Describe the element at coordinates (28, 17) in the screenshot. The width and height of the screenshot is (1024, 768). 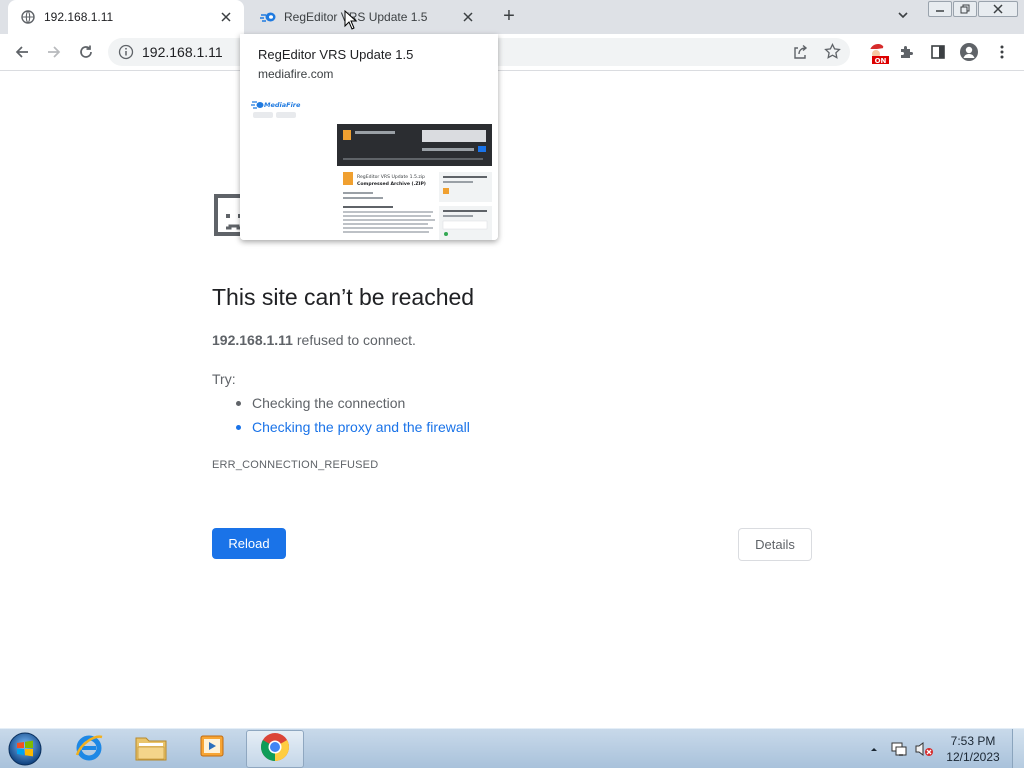
I see `globe-icon` at that location.